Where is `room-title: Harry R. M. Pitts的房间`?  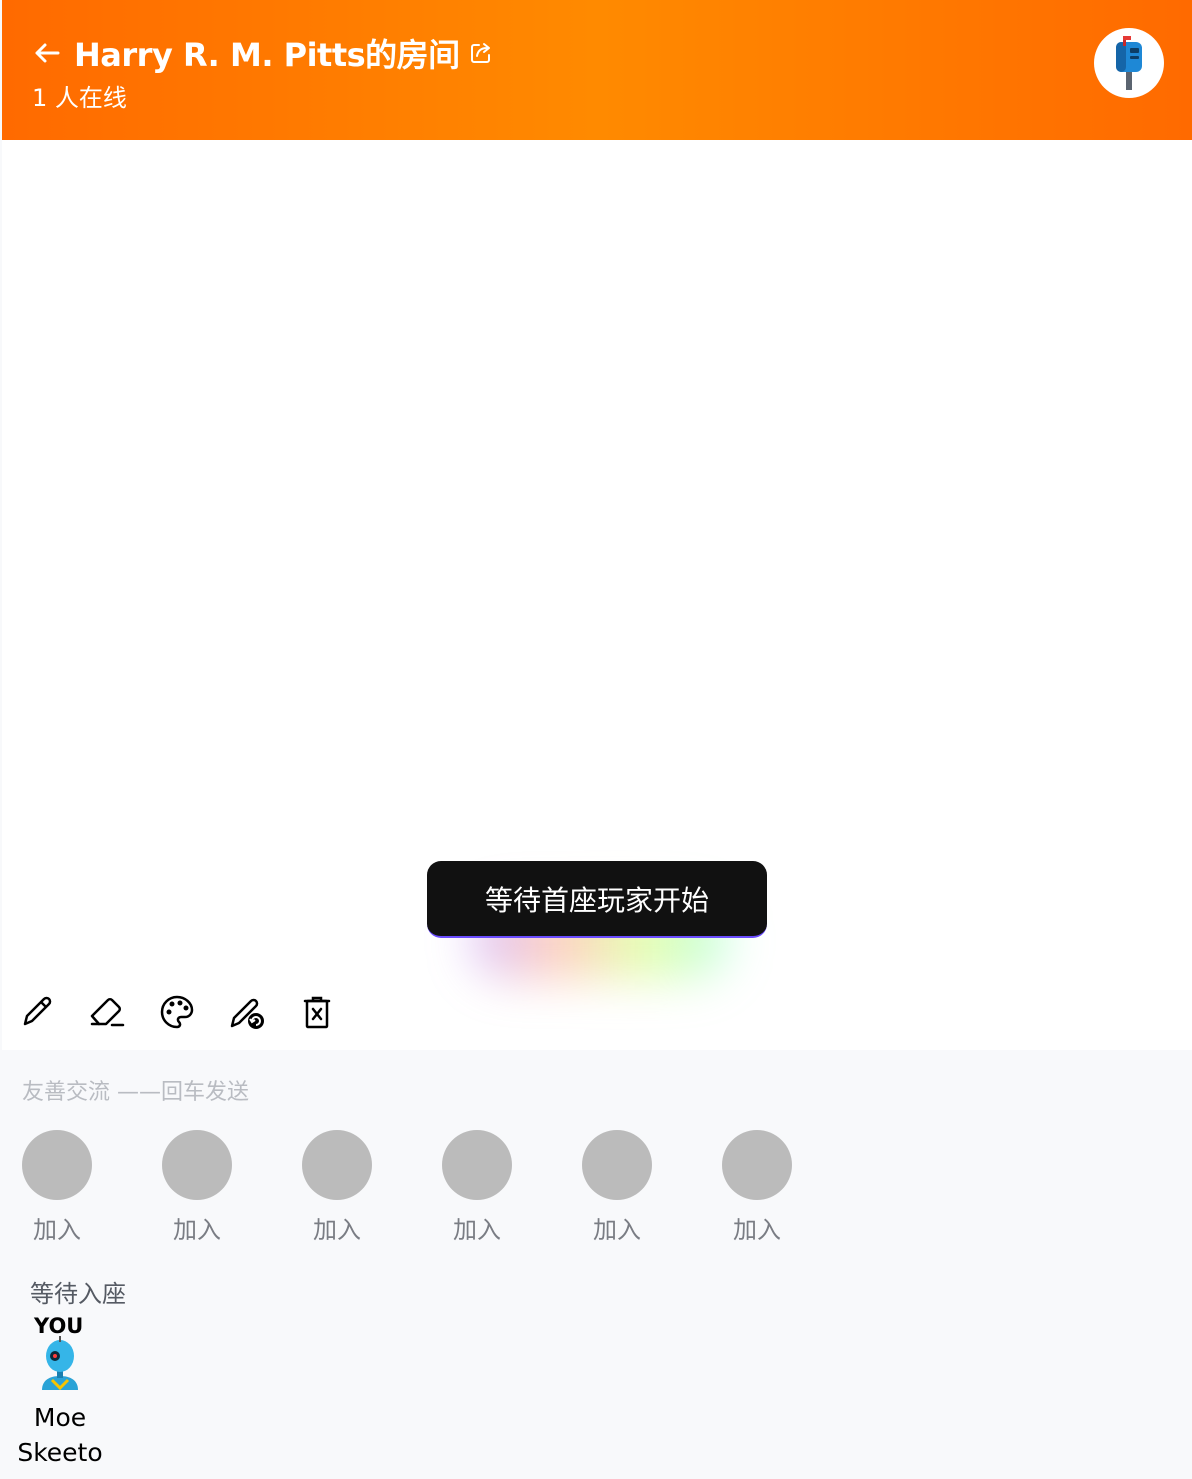 room-title: Harry R. M. Pitts的房间 is located at coordinates (267, 55).